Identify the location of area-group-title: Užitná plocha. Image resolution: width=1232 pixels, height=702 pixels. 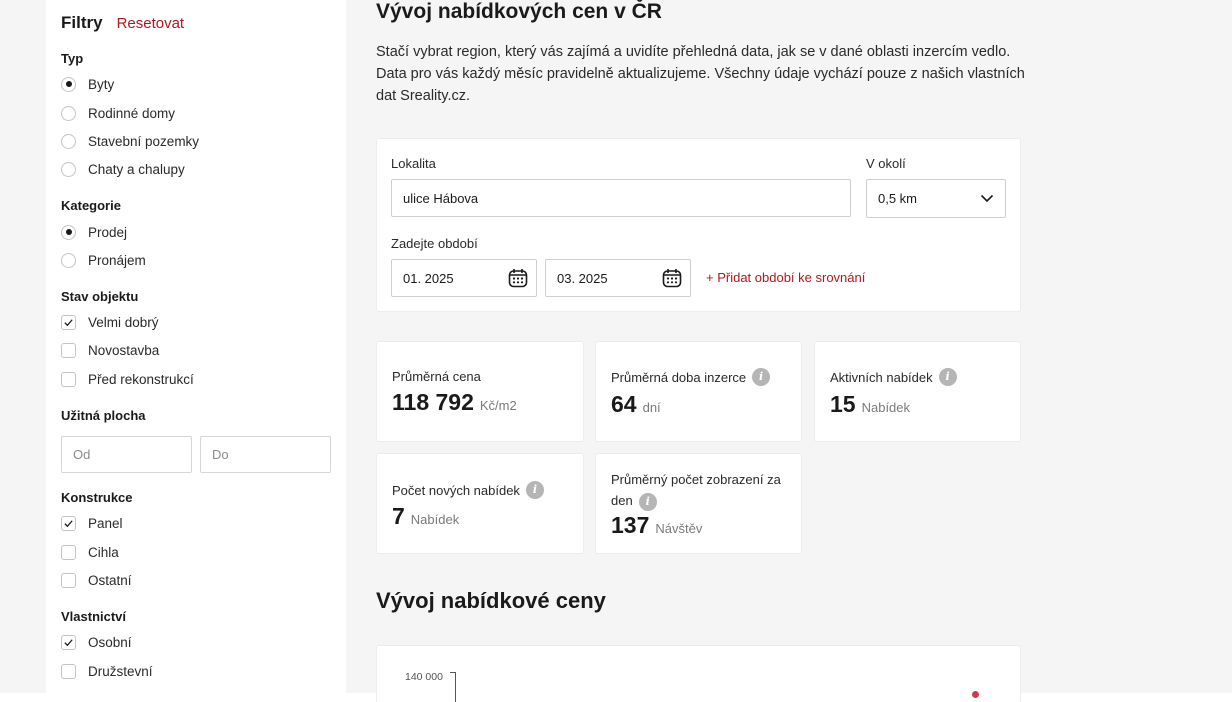
(103, 415).